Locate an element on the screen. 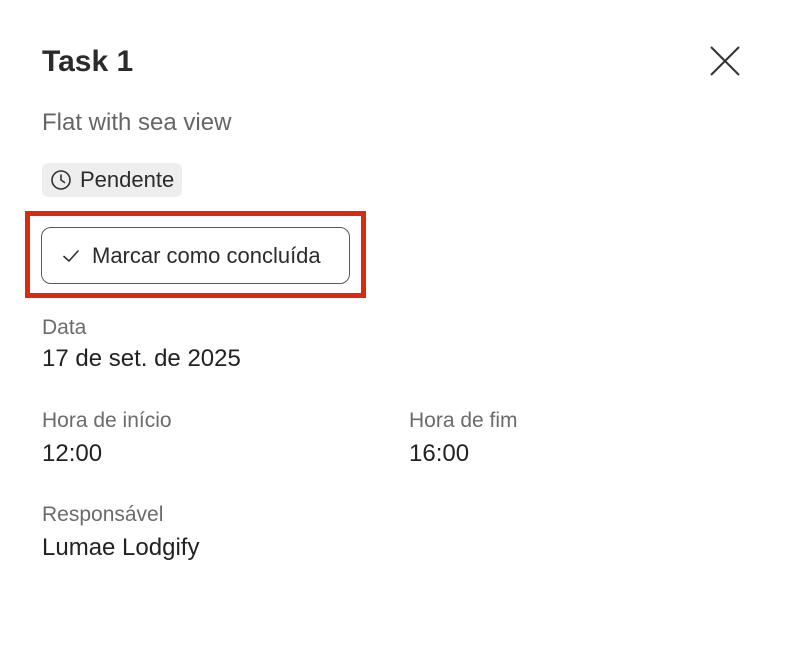 Image resolution: width=790 pixels, height=670 pixels. close-button is located at coordinates (725, 61).